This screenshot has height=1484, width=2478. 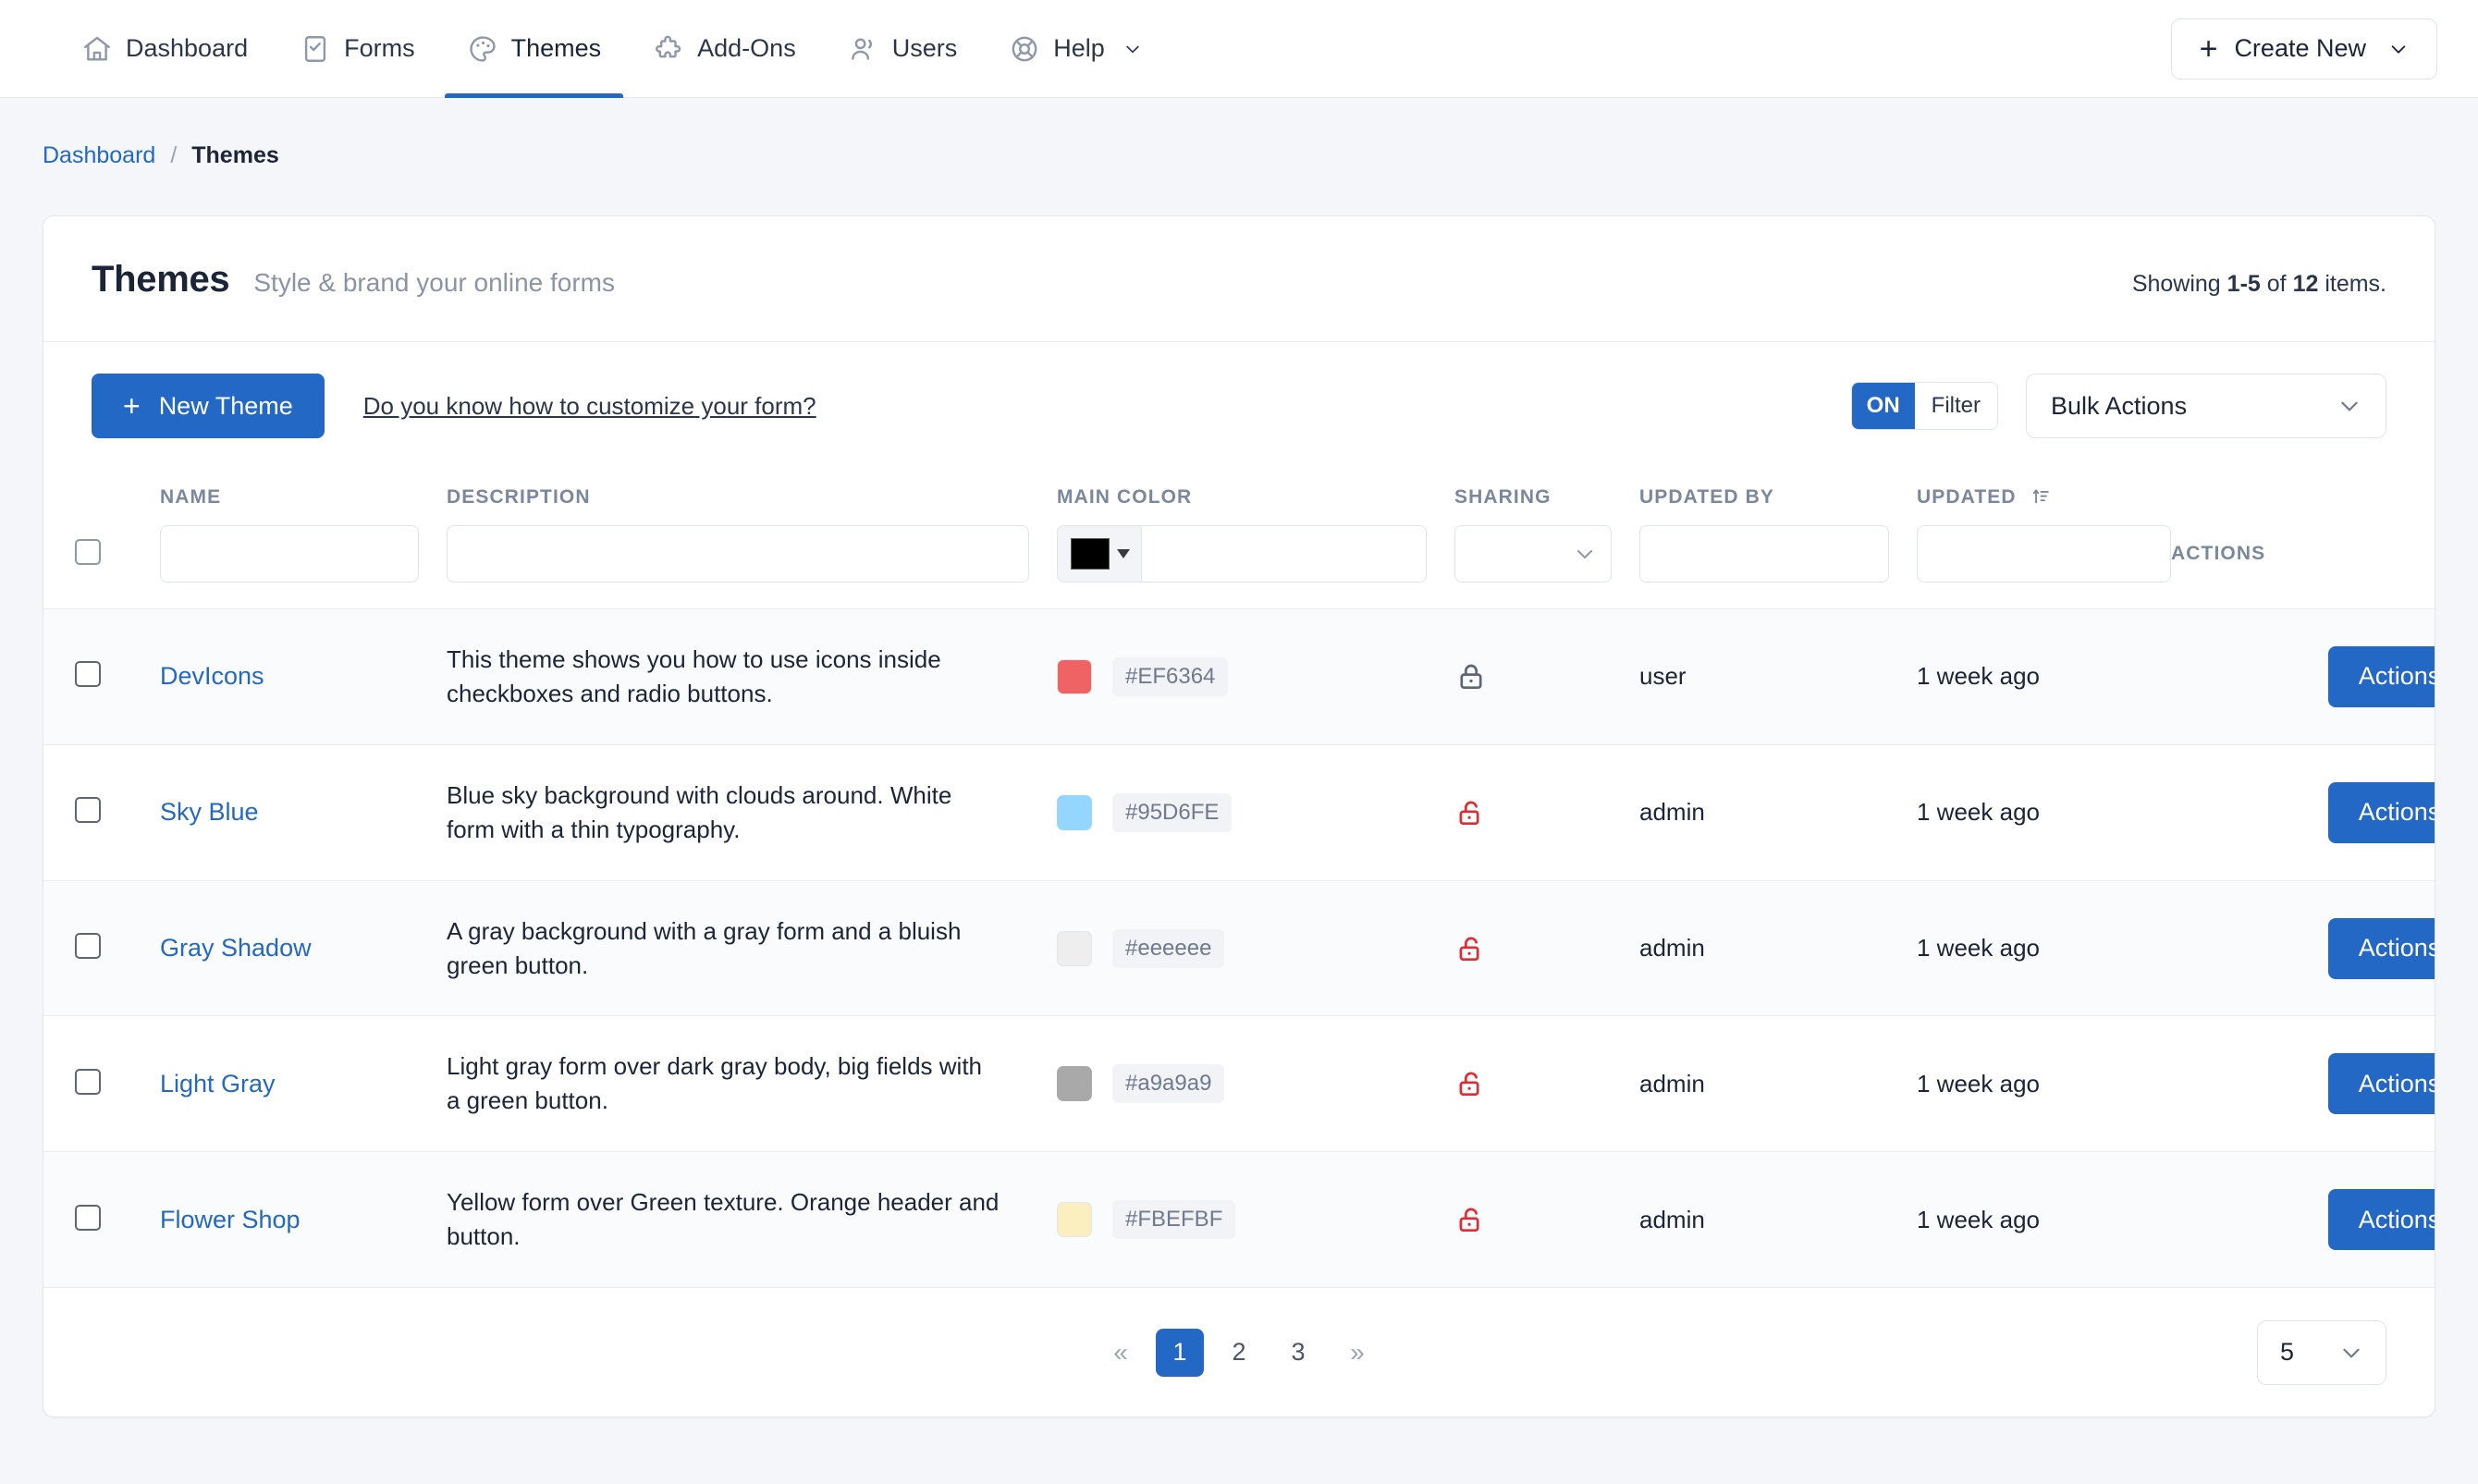 I want to click on showing-total: 12, so click(x=2305, y=284).